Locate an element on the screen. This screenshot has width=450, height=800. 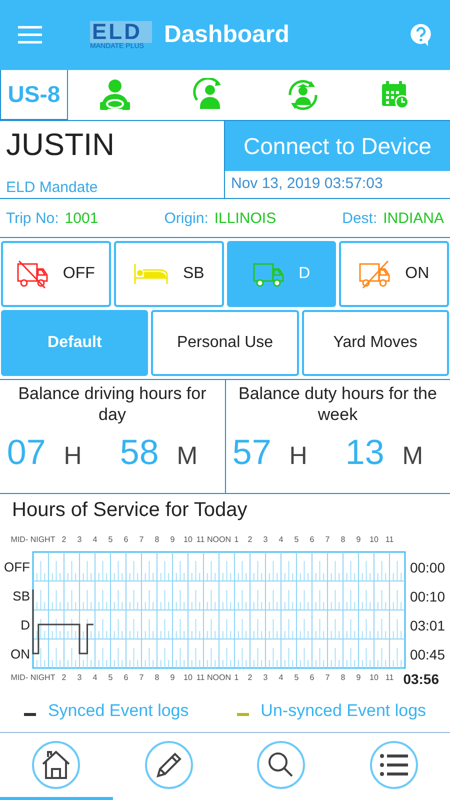
help-icon is located at coordinates (421, 35).